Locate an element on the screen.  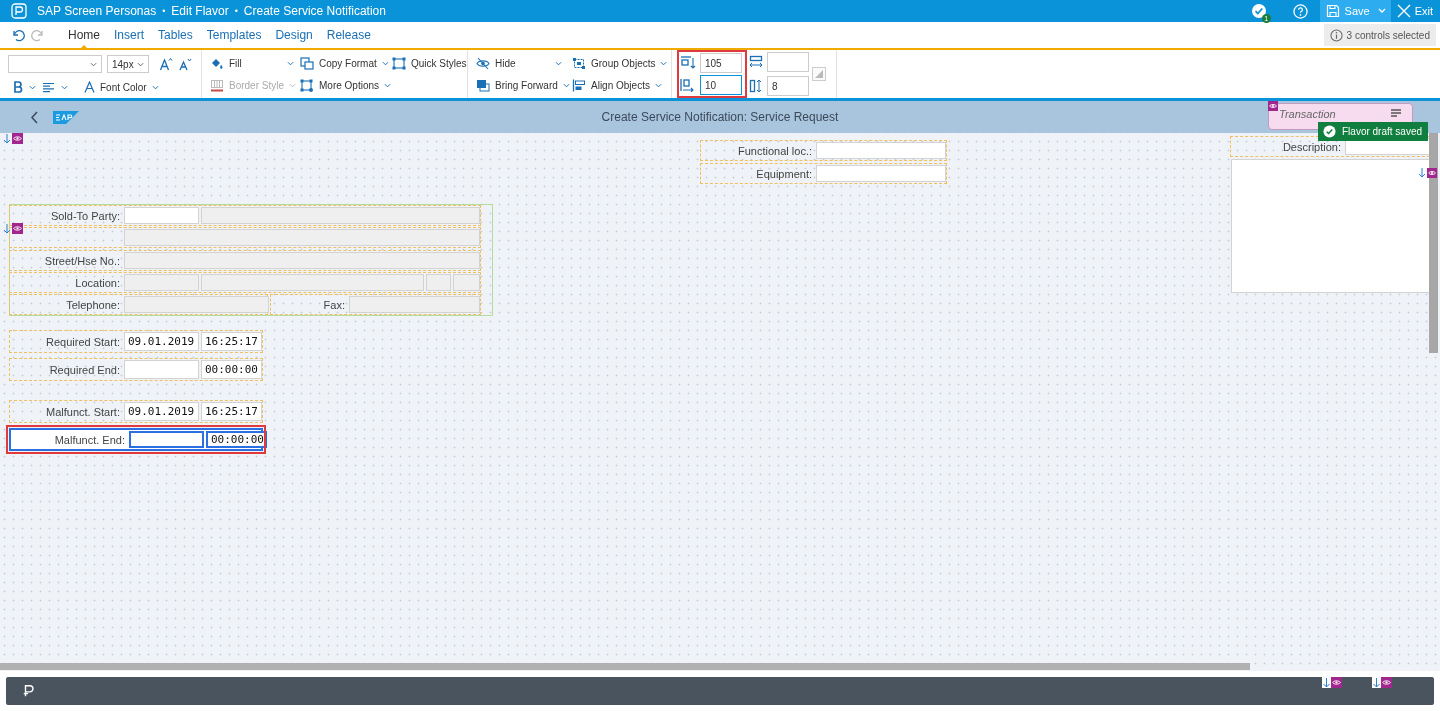
screen-title: Create Service Notification: Service Request is located at coordinates (720, 117).